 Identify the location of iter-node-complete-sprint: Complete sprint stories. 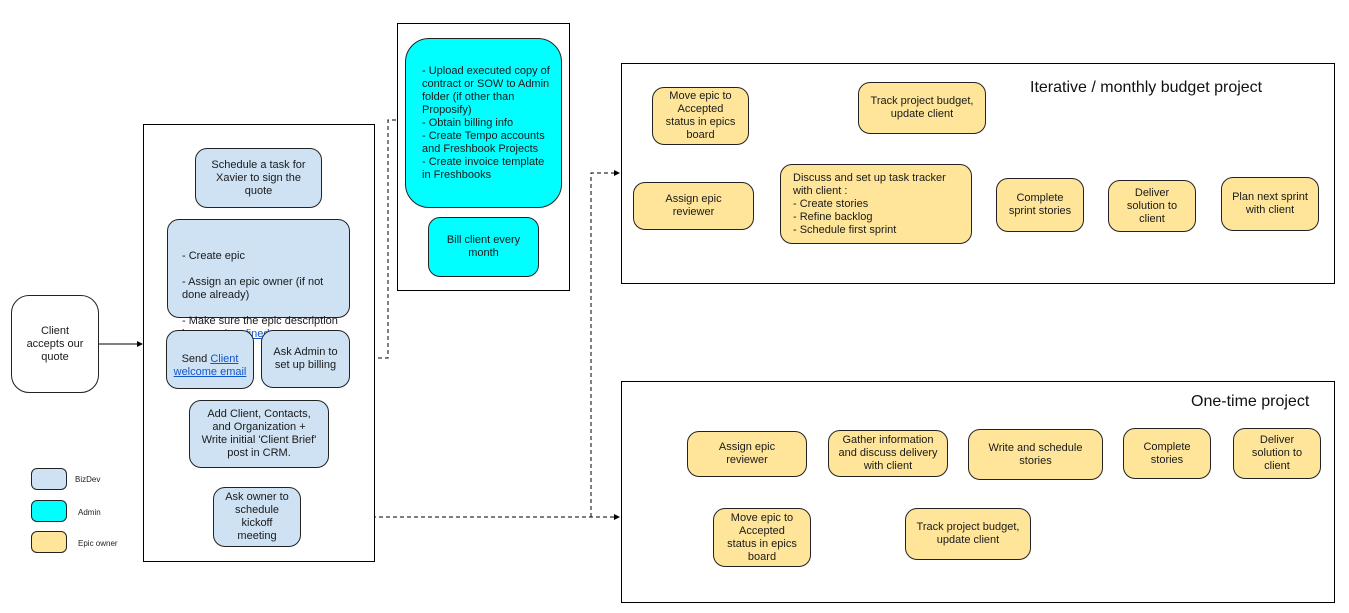
(1040, 205).